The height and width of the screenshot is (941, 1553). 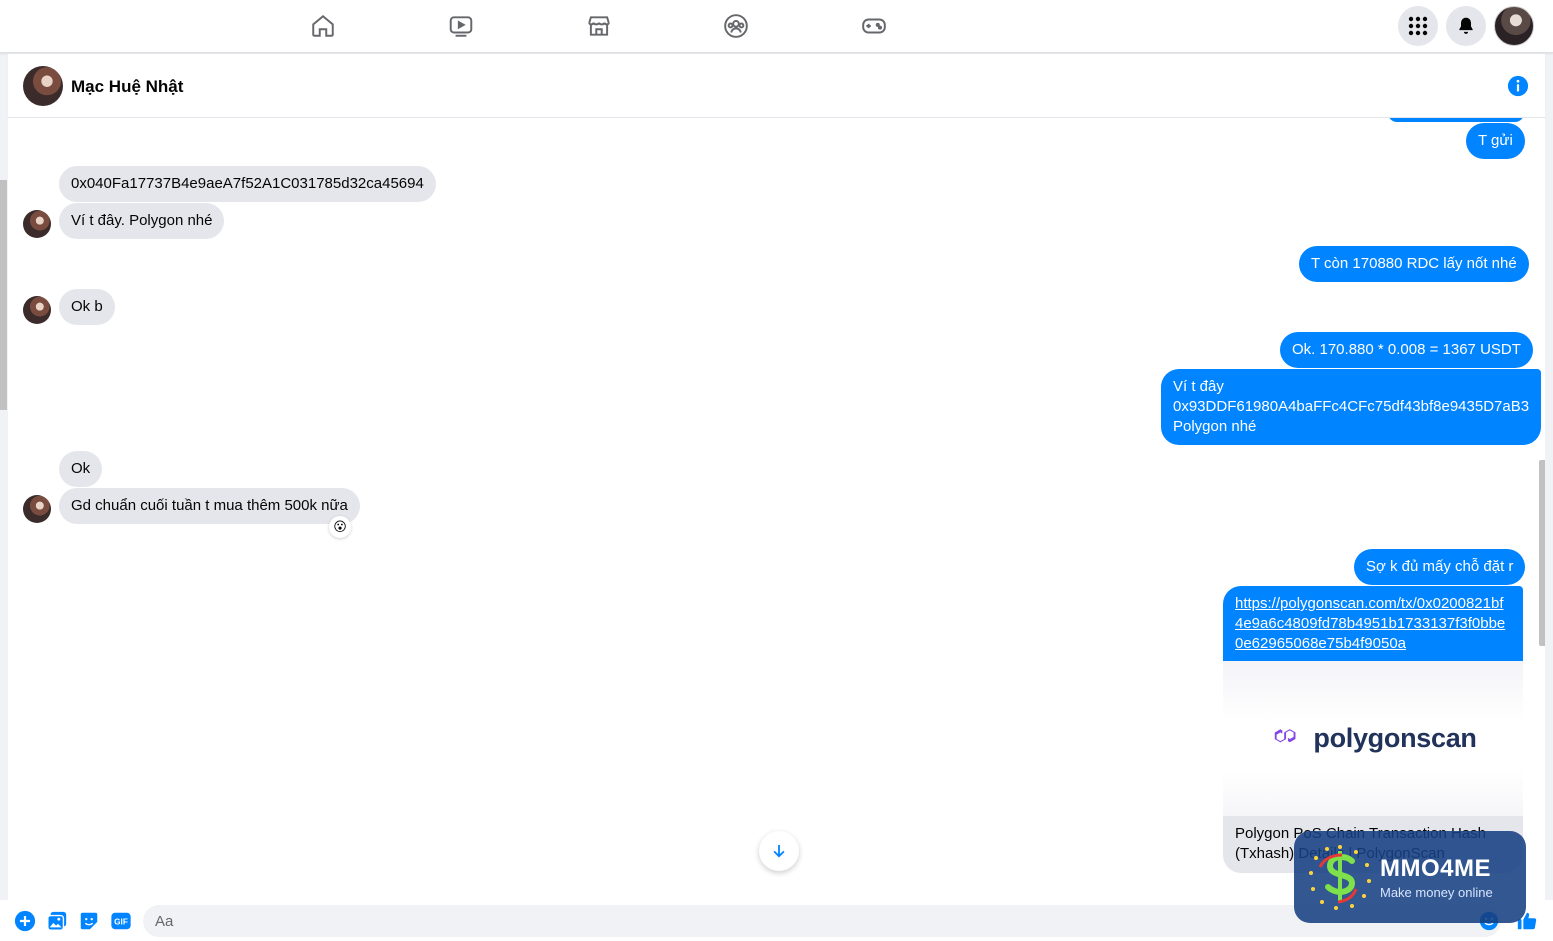 I want to click on home-icon, so click(x=323, y=26).